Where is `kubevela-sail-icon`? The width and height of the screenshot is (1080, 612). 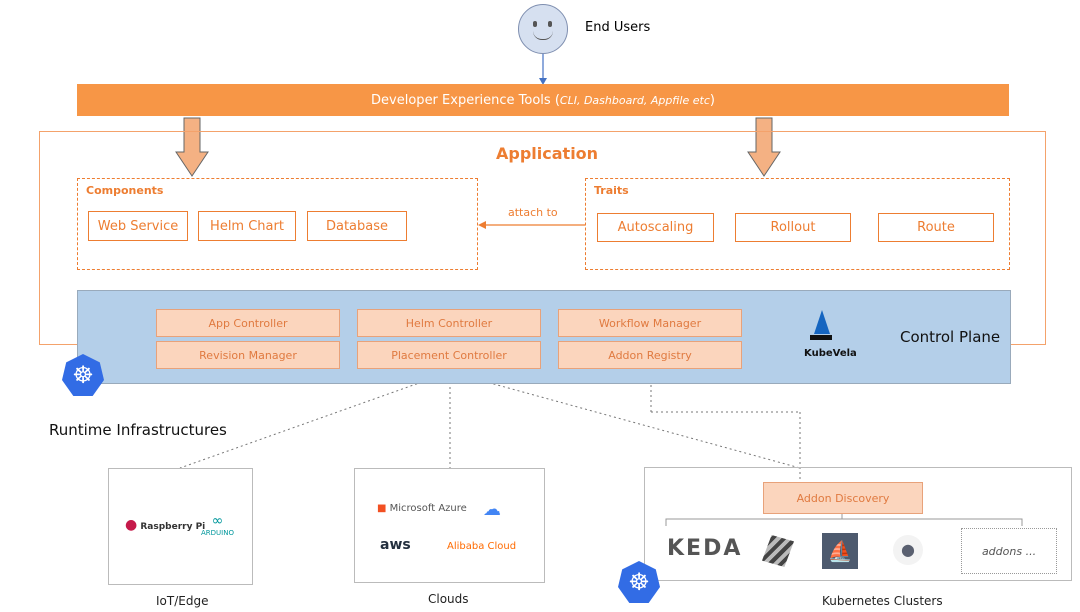 kubevela-sail-icon is located at coordinates (821, 325).